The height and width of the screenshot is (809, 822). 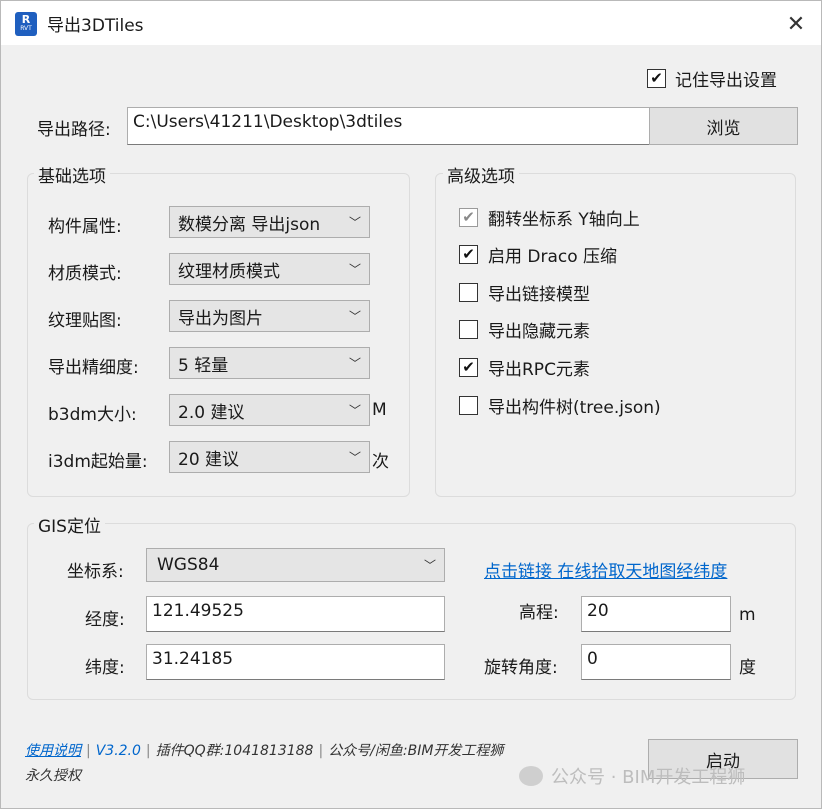 I want to click on i3dm-start-label: i3dm起始量:, so click(x=98, y=462).